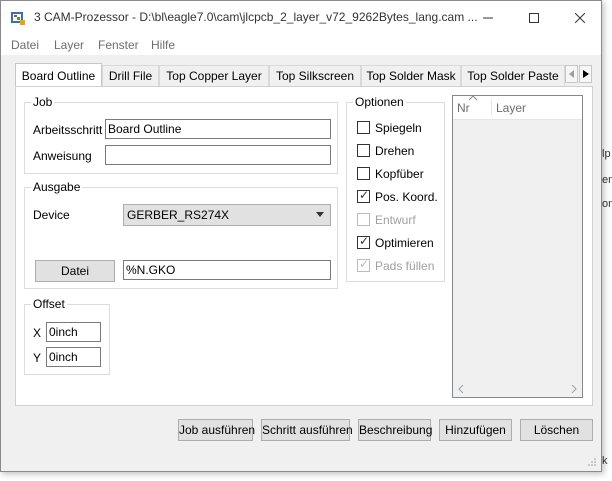  What do you see at coordinates (315, 75) in the screenshot?
I see `tab-top-silkscreen: Top Silkscreen` at bounding box center [315, 75].